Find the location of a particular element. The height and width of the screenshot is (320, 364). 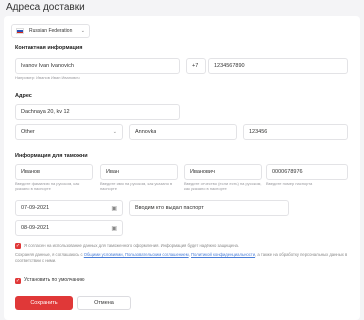

issue-date-input: 07-09-2021 ▣ is located at coordinates (69, 208).